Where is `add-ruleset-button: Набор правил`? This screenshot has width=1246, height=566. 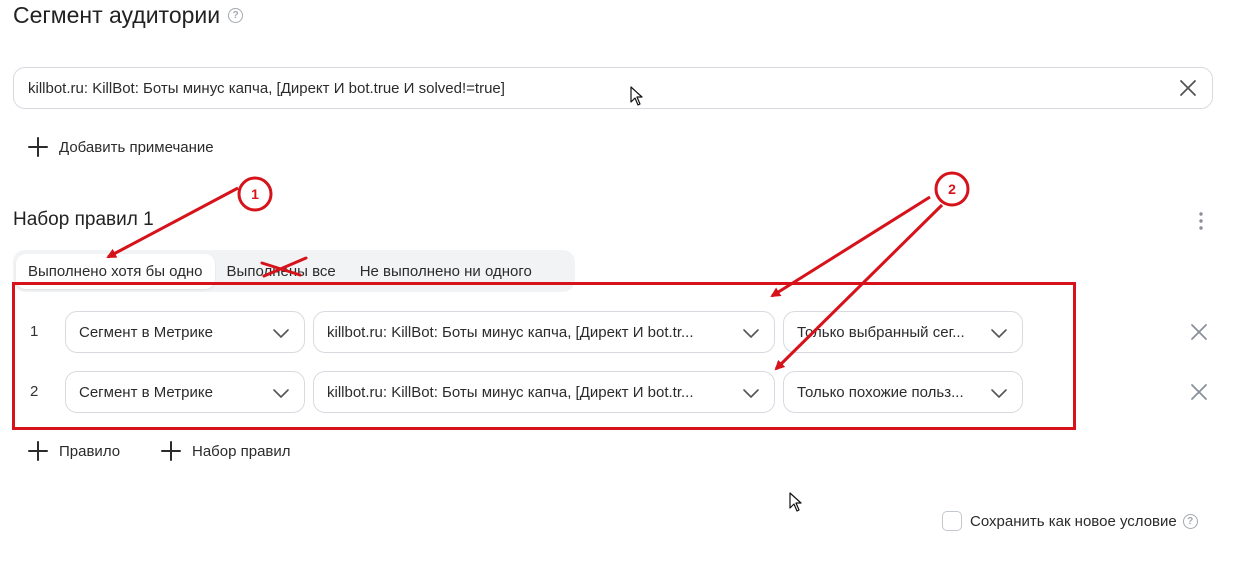 add-ruleset-button: Набор правил is located at coordinates (225, 451).